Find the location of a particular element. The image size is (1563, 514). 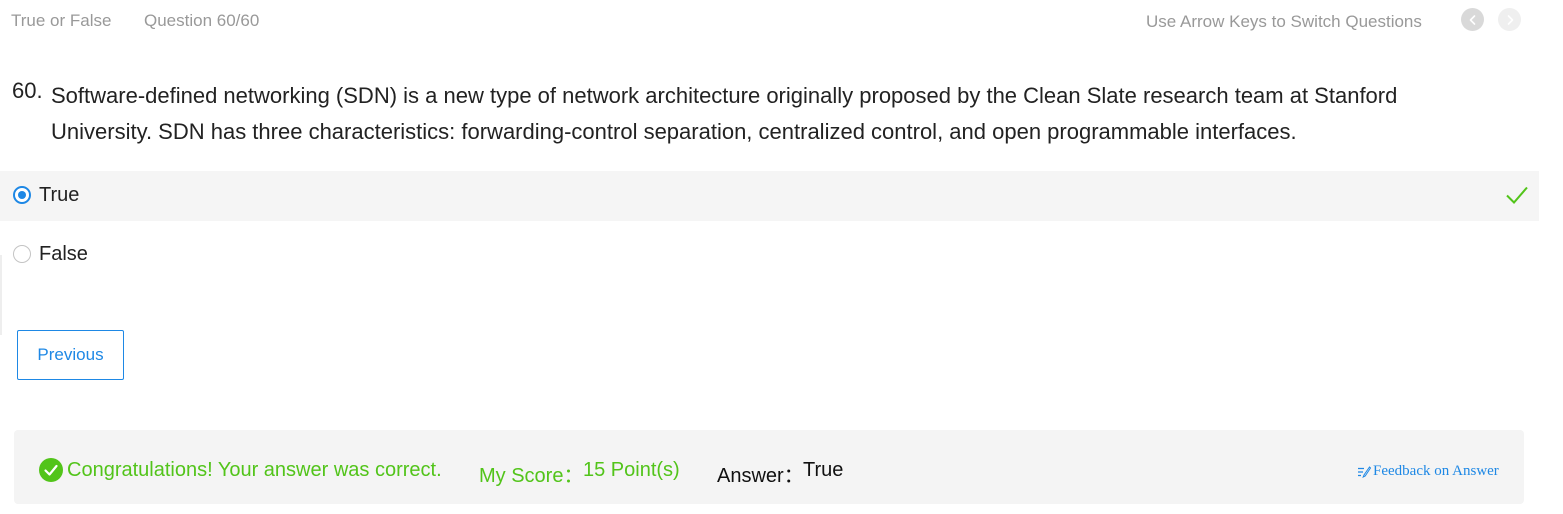

navigation-hint: Use Arrow Keys to Switch Questions is located at coordinates (1284, 21).